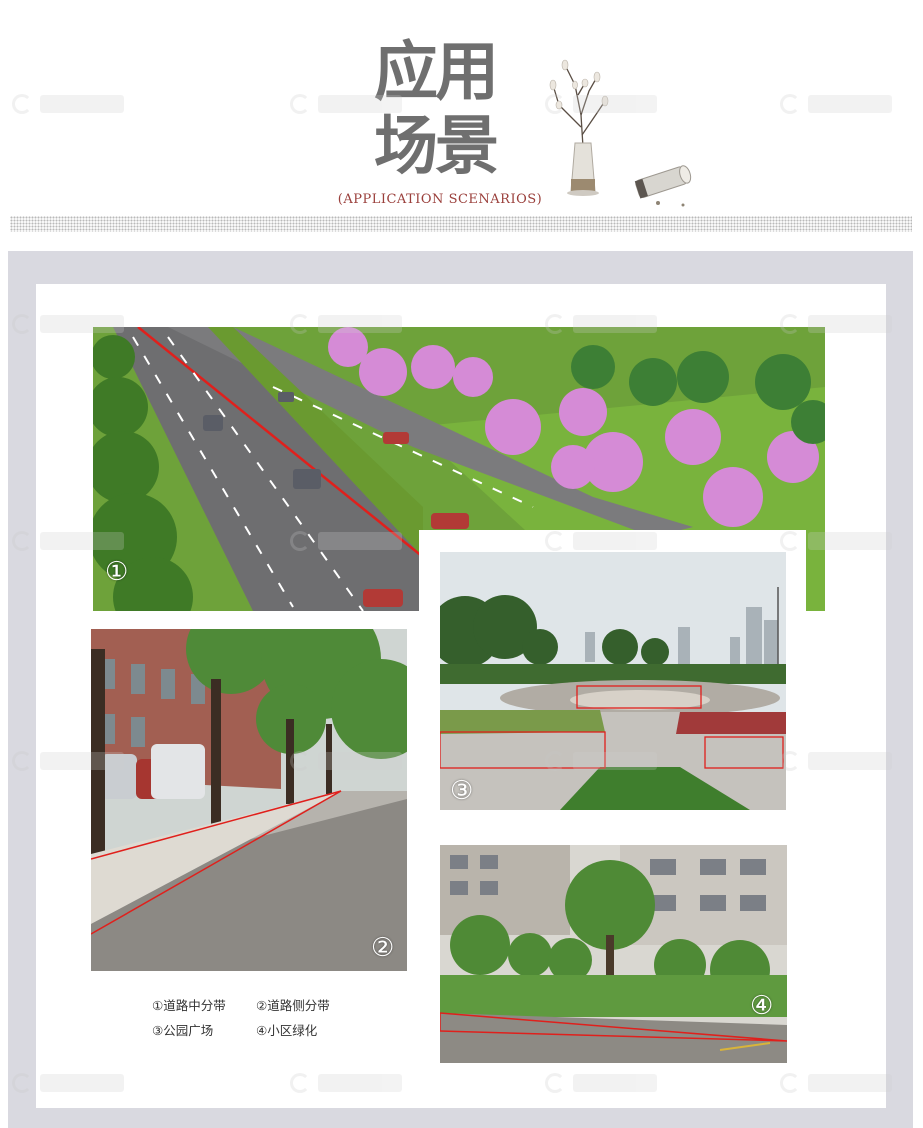  Describe the element at coordinates (436, 147) in the screenshot. I see `page-title-line-2: 场景` at that location.